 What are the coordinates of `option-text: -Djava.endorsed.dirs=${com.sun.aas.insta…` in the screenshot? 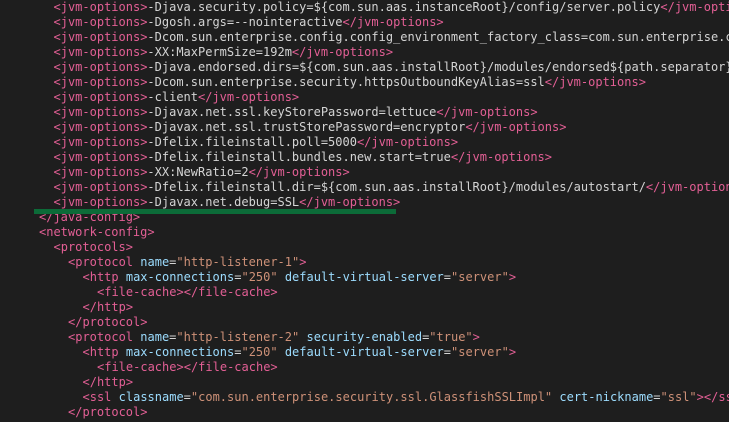 It's located at (438, 67).